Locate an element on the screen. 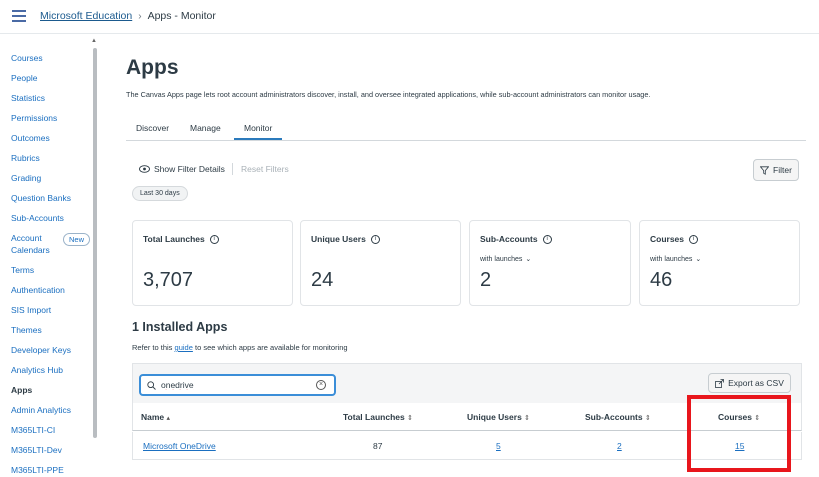 This screenshot has height=477, width=819. filter-button: Filter is located at coordinates (776, 170).